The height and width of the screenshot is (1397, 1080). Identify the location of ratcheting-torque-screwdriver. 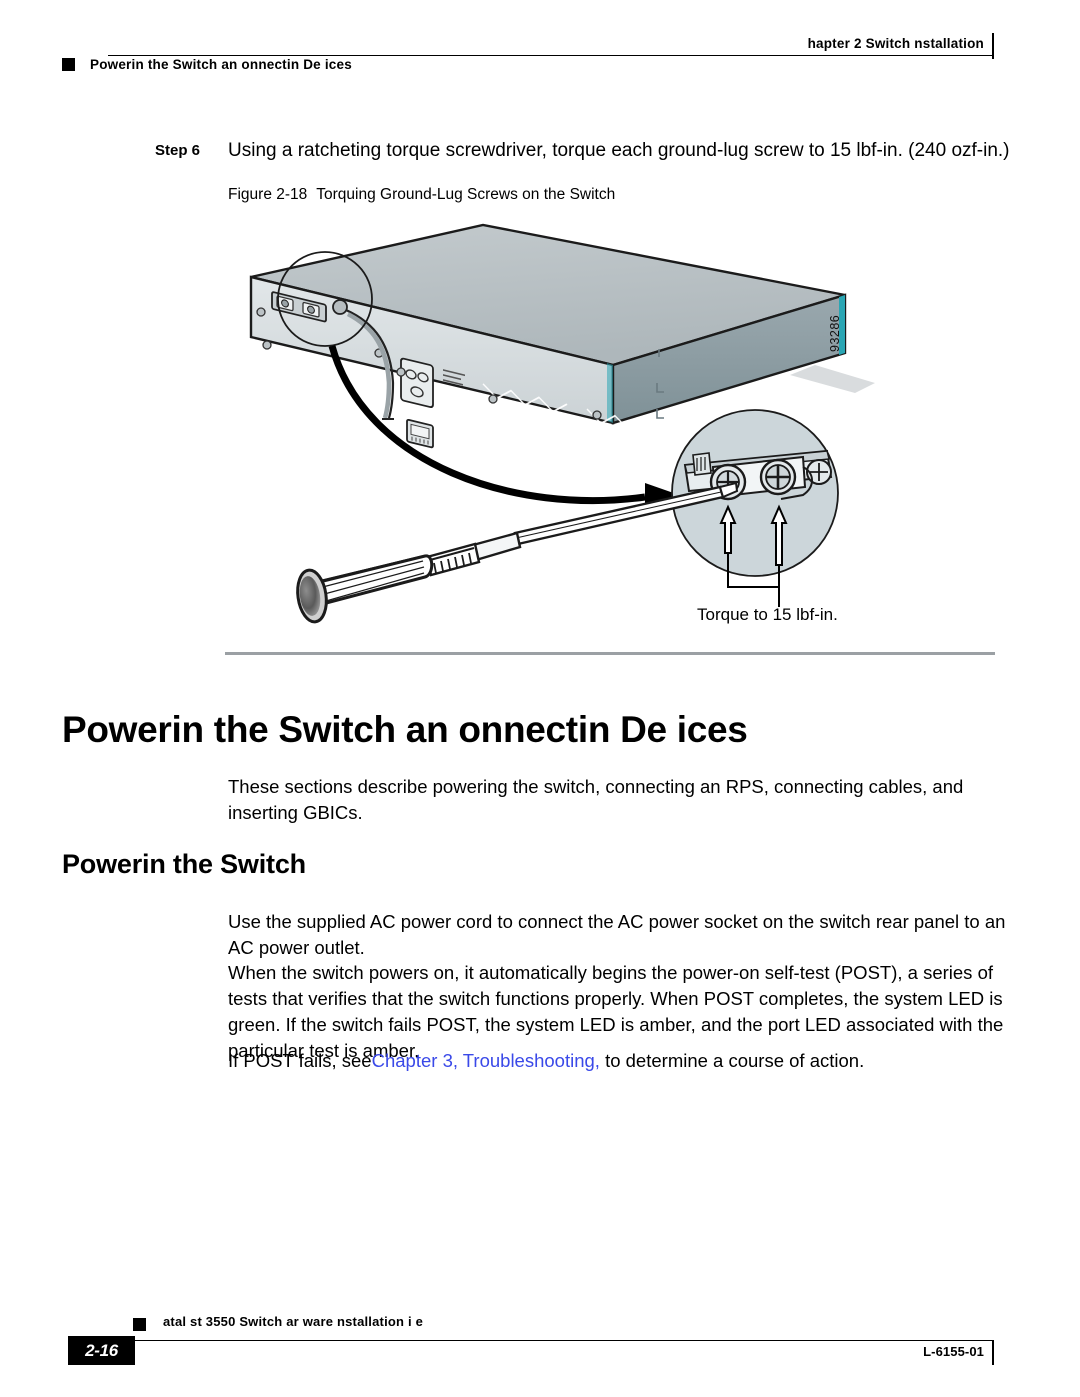
(517, 552).